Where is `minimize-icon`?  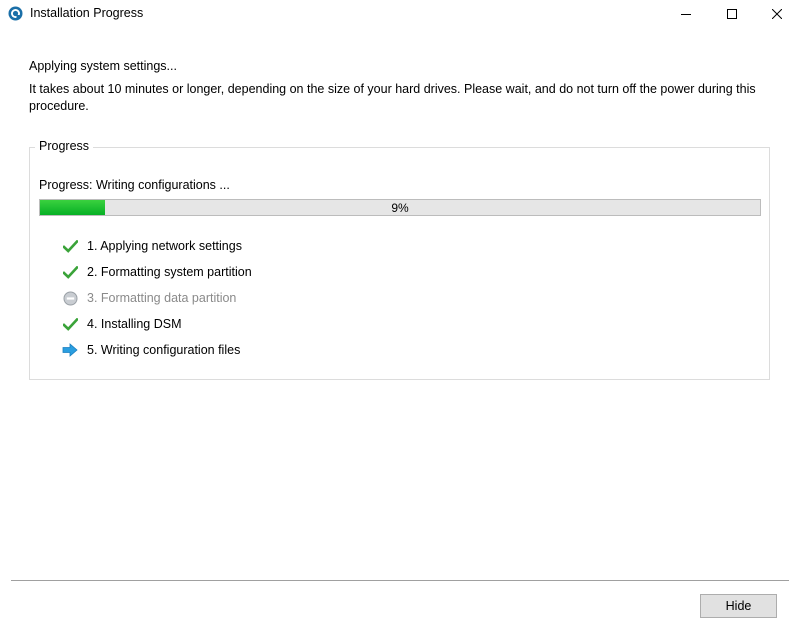 minimize-icon is located at coordinates (686, 14).